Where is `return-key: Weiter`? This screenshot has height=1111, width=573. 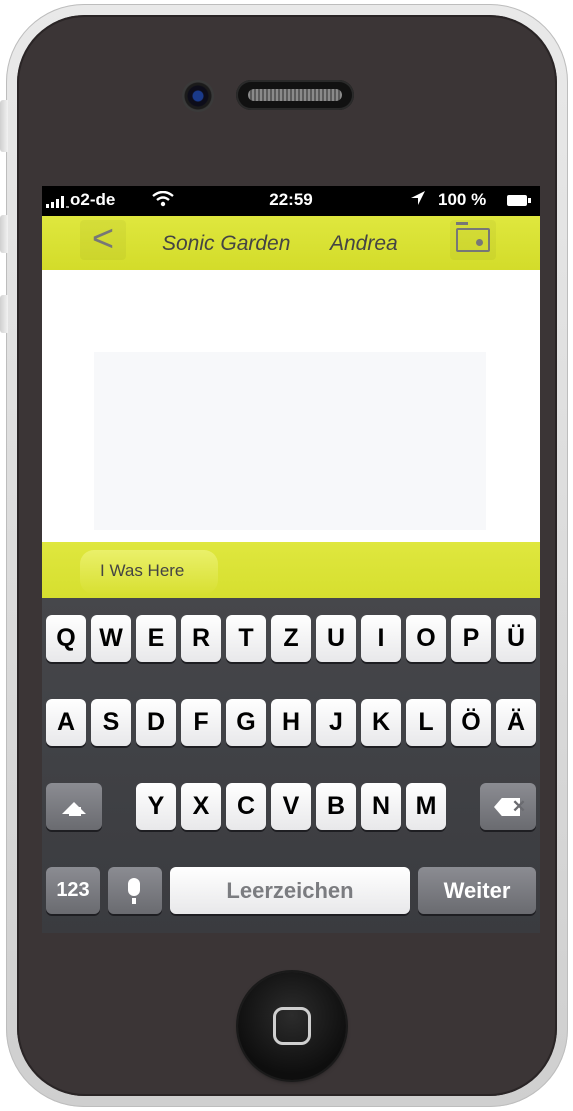
return-key: Weiter is located at coordinates (477, 890).